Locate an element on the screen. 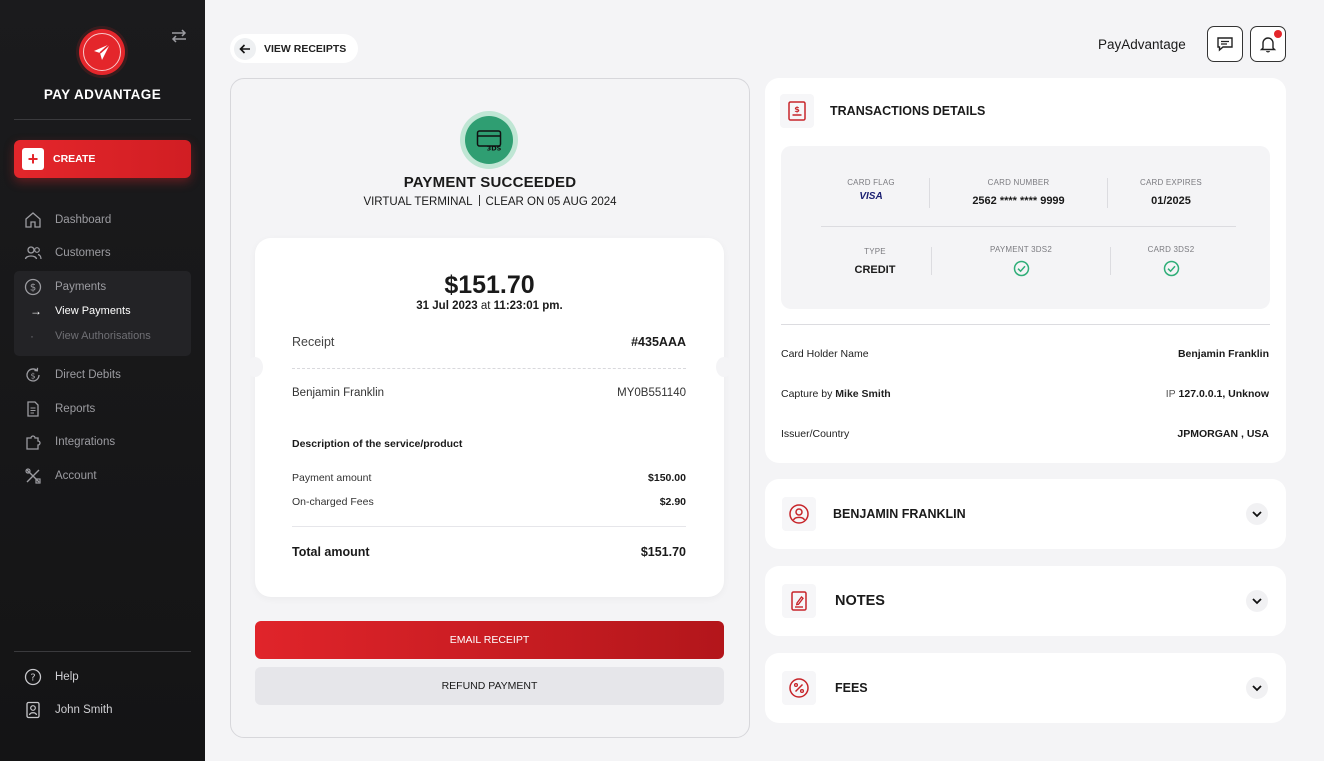 The image size is (1324, 761). help-icon: ? is located at coordinates (33, 677).